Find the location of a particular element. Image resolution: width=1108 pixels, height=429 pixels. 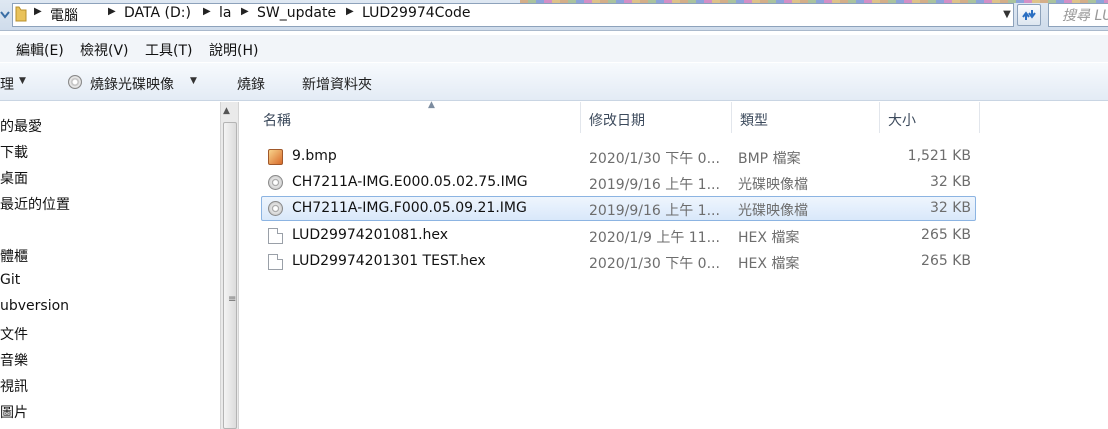

column-header-date-label: 修改日期 is located at coordinates (617, 121).